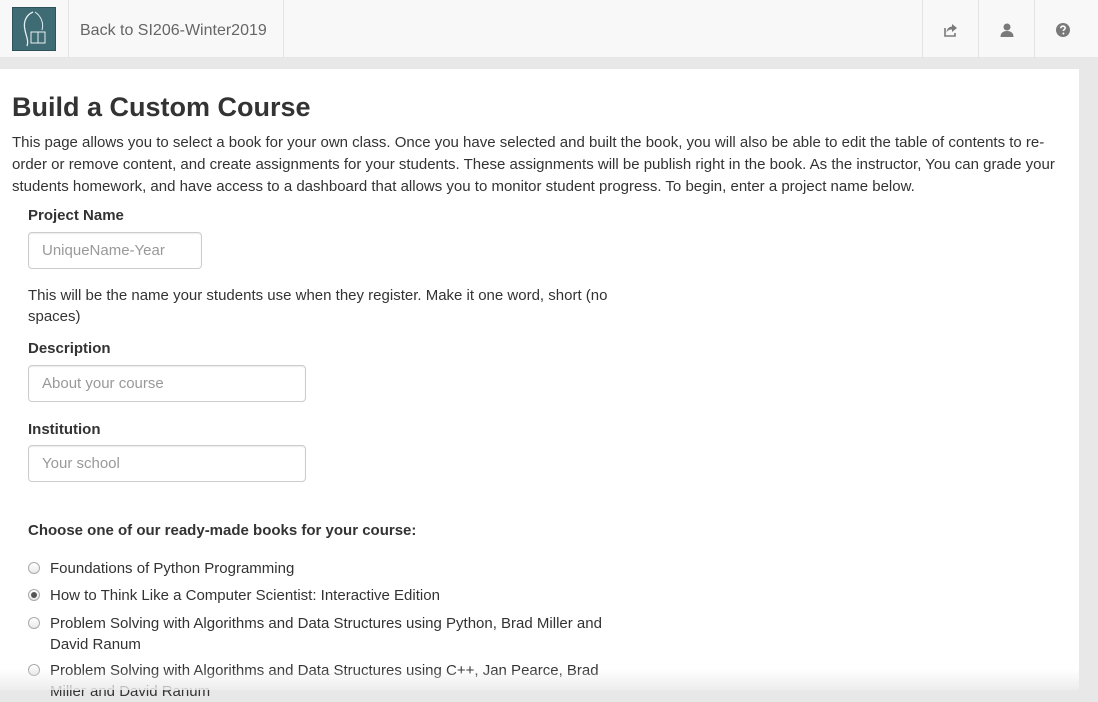 This screenshot has height=702, width=1098. What do you see at coordinates (167, 463) in the screenshot?
I see `institution-input` at bounding box center [167, 463].